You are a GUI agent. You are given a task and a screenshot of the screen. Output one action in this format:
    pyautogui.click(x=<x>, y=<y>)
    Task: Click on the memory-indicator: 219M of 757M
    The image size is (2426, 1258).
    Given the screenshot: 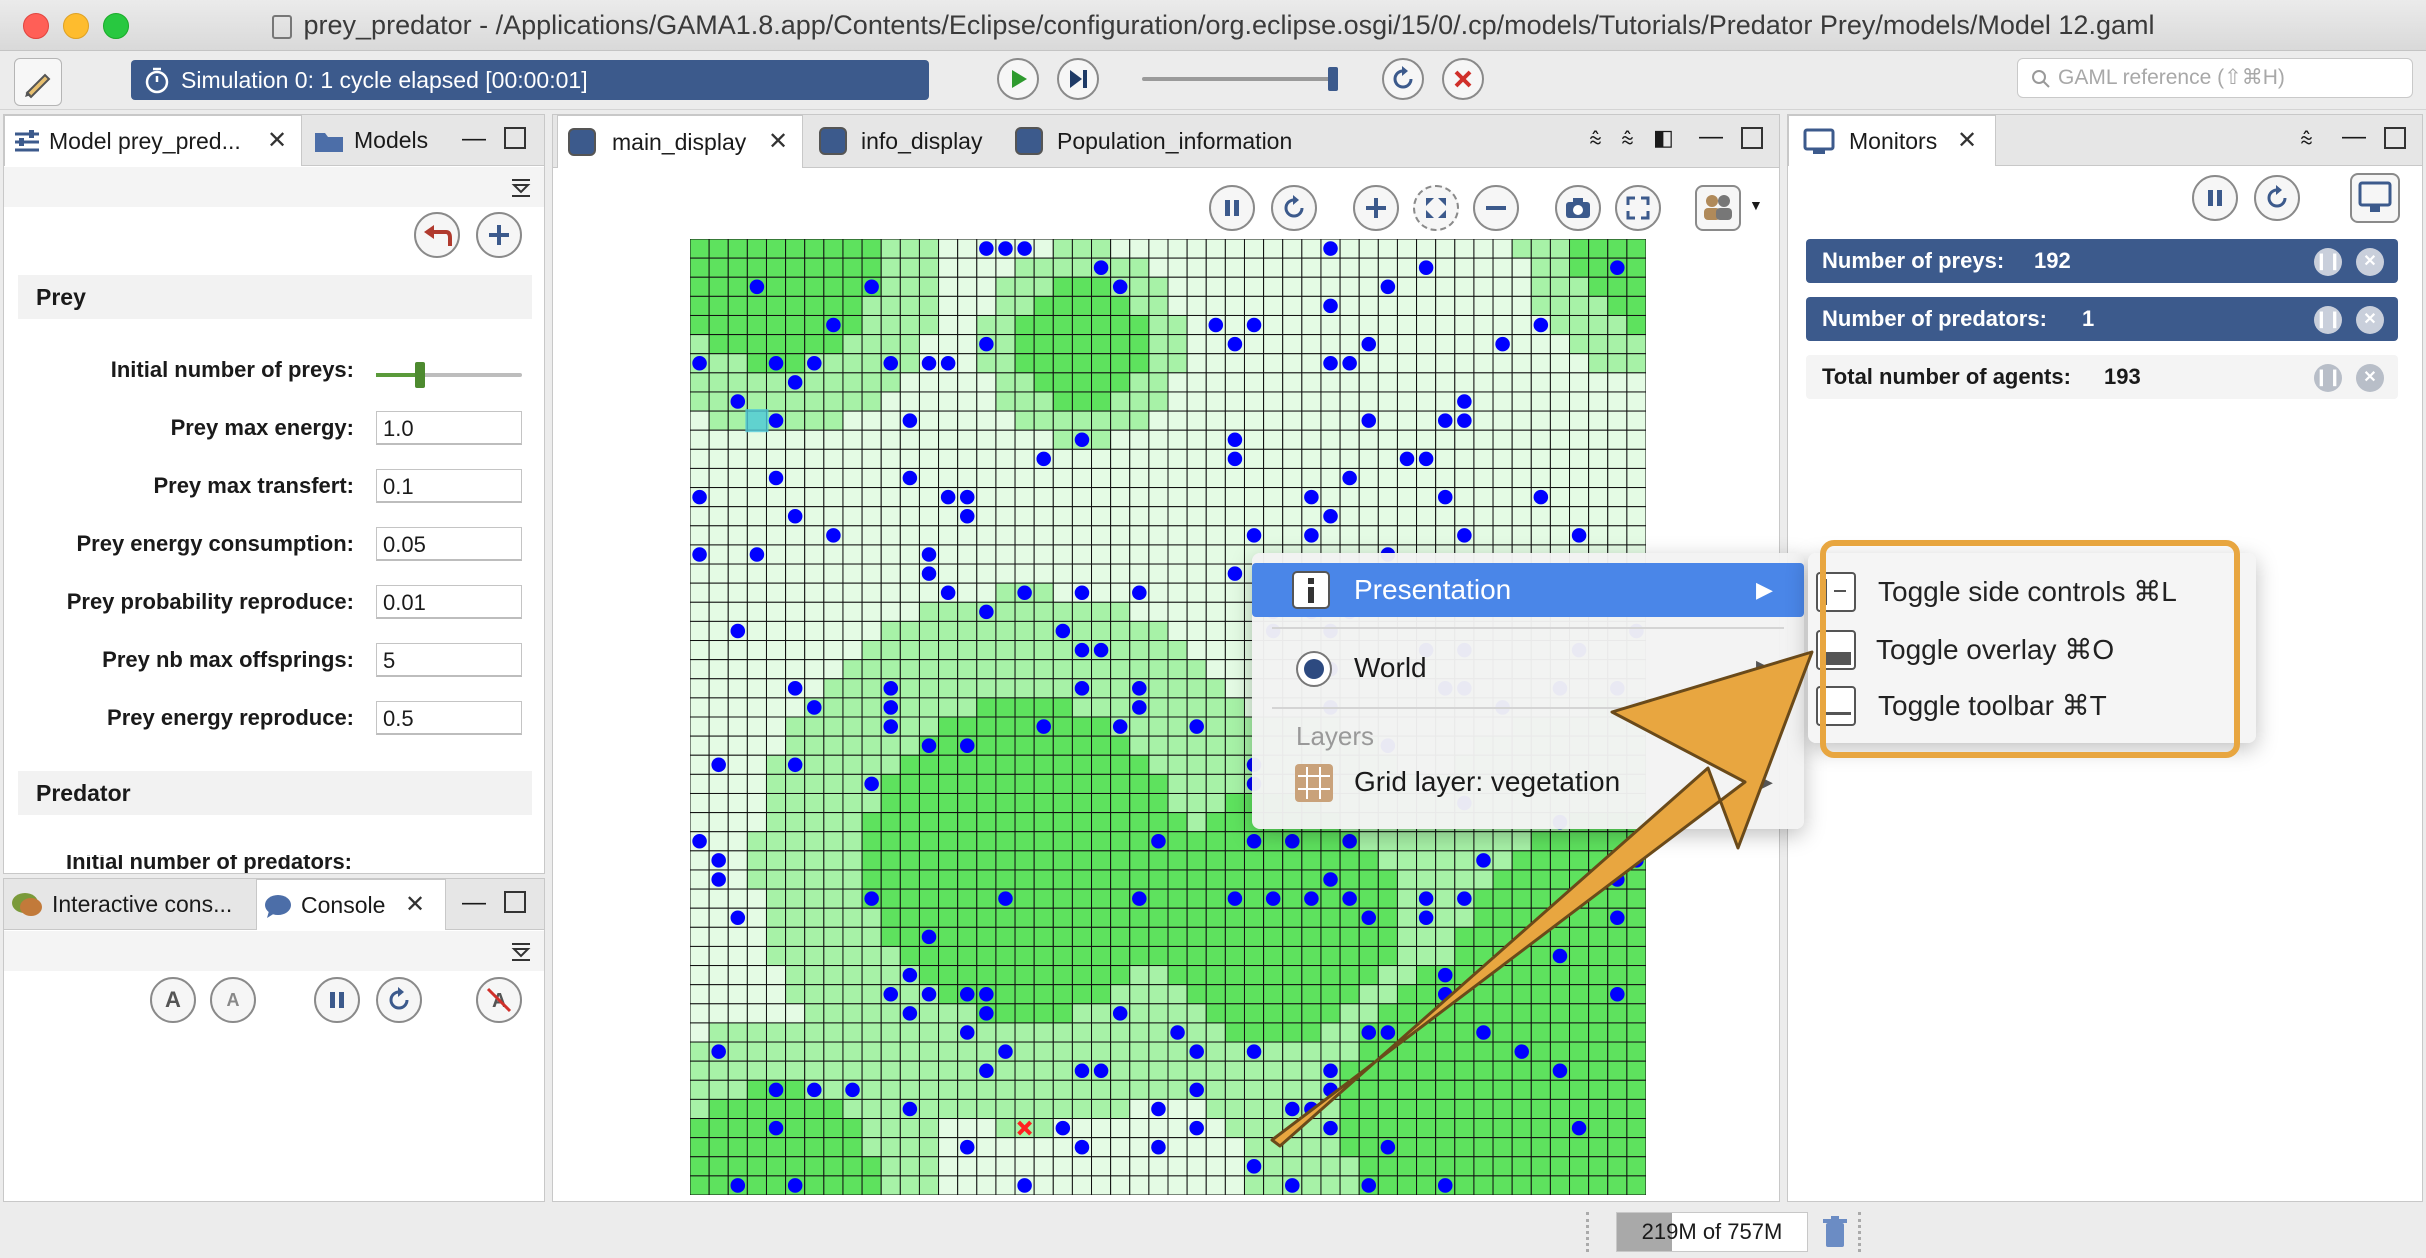 What is the action you would take?
    pyautogui.click(x=1712, y=1232)
    